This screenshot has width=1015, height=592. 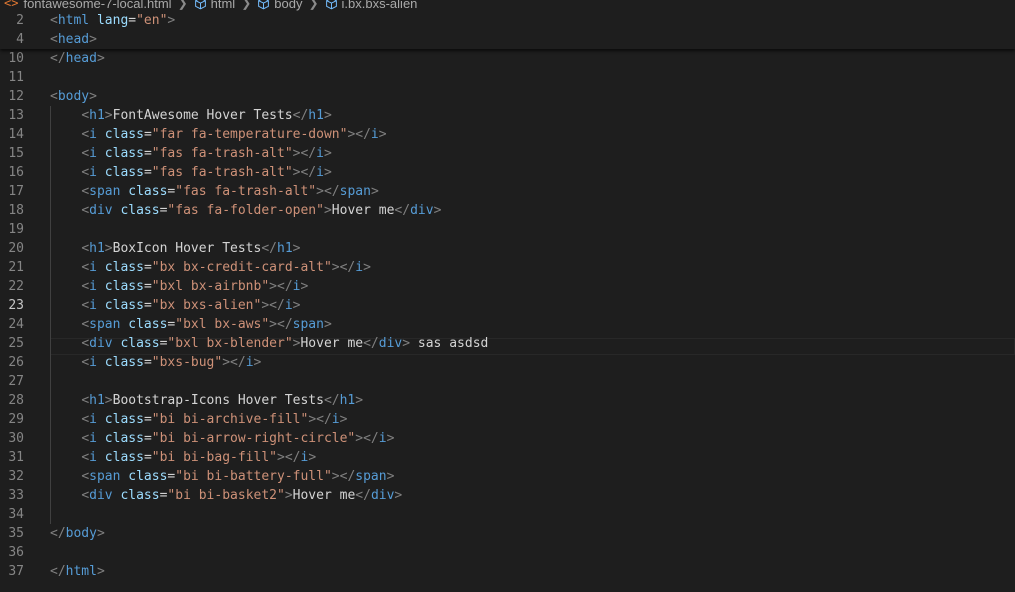 I want to click on code-text: <i class="bxs-bug"></i>, so click(x=155, y=362).